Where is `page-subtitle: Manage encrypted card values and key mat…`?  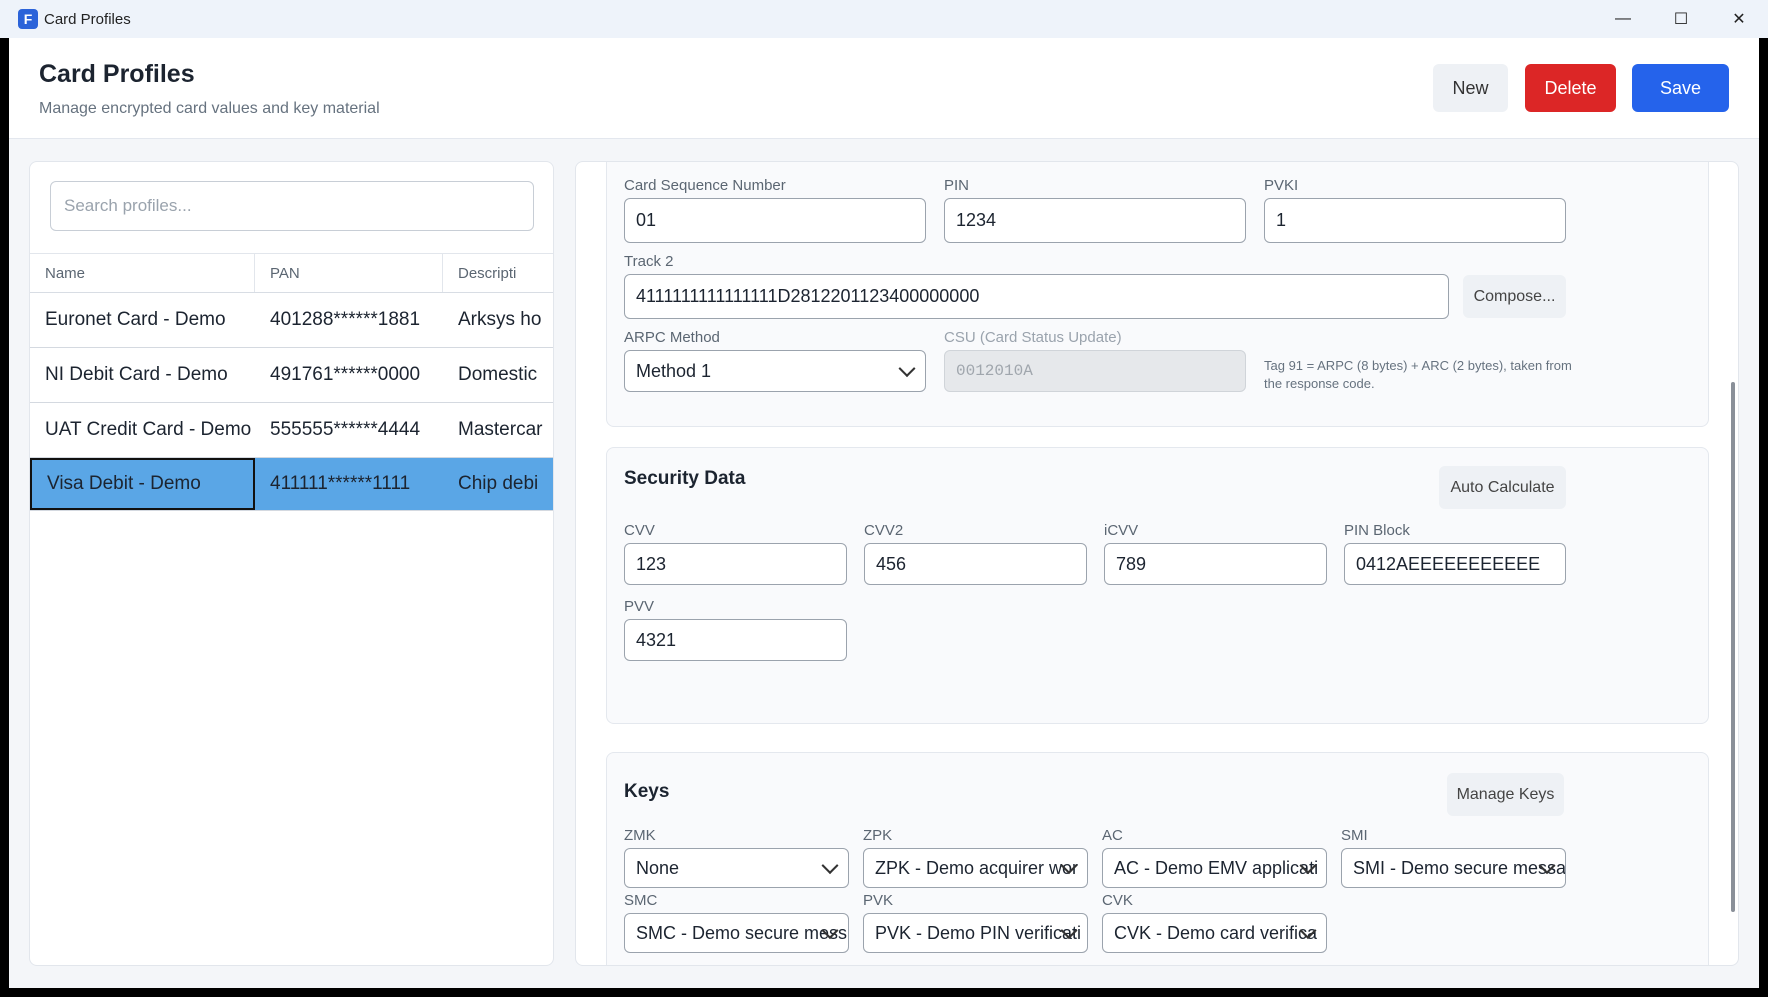 page-subtitle: Manage encrypted card values and key mat… is located at coordinates (209, 108).